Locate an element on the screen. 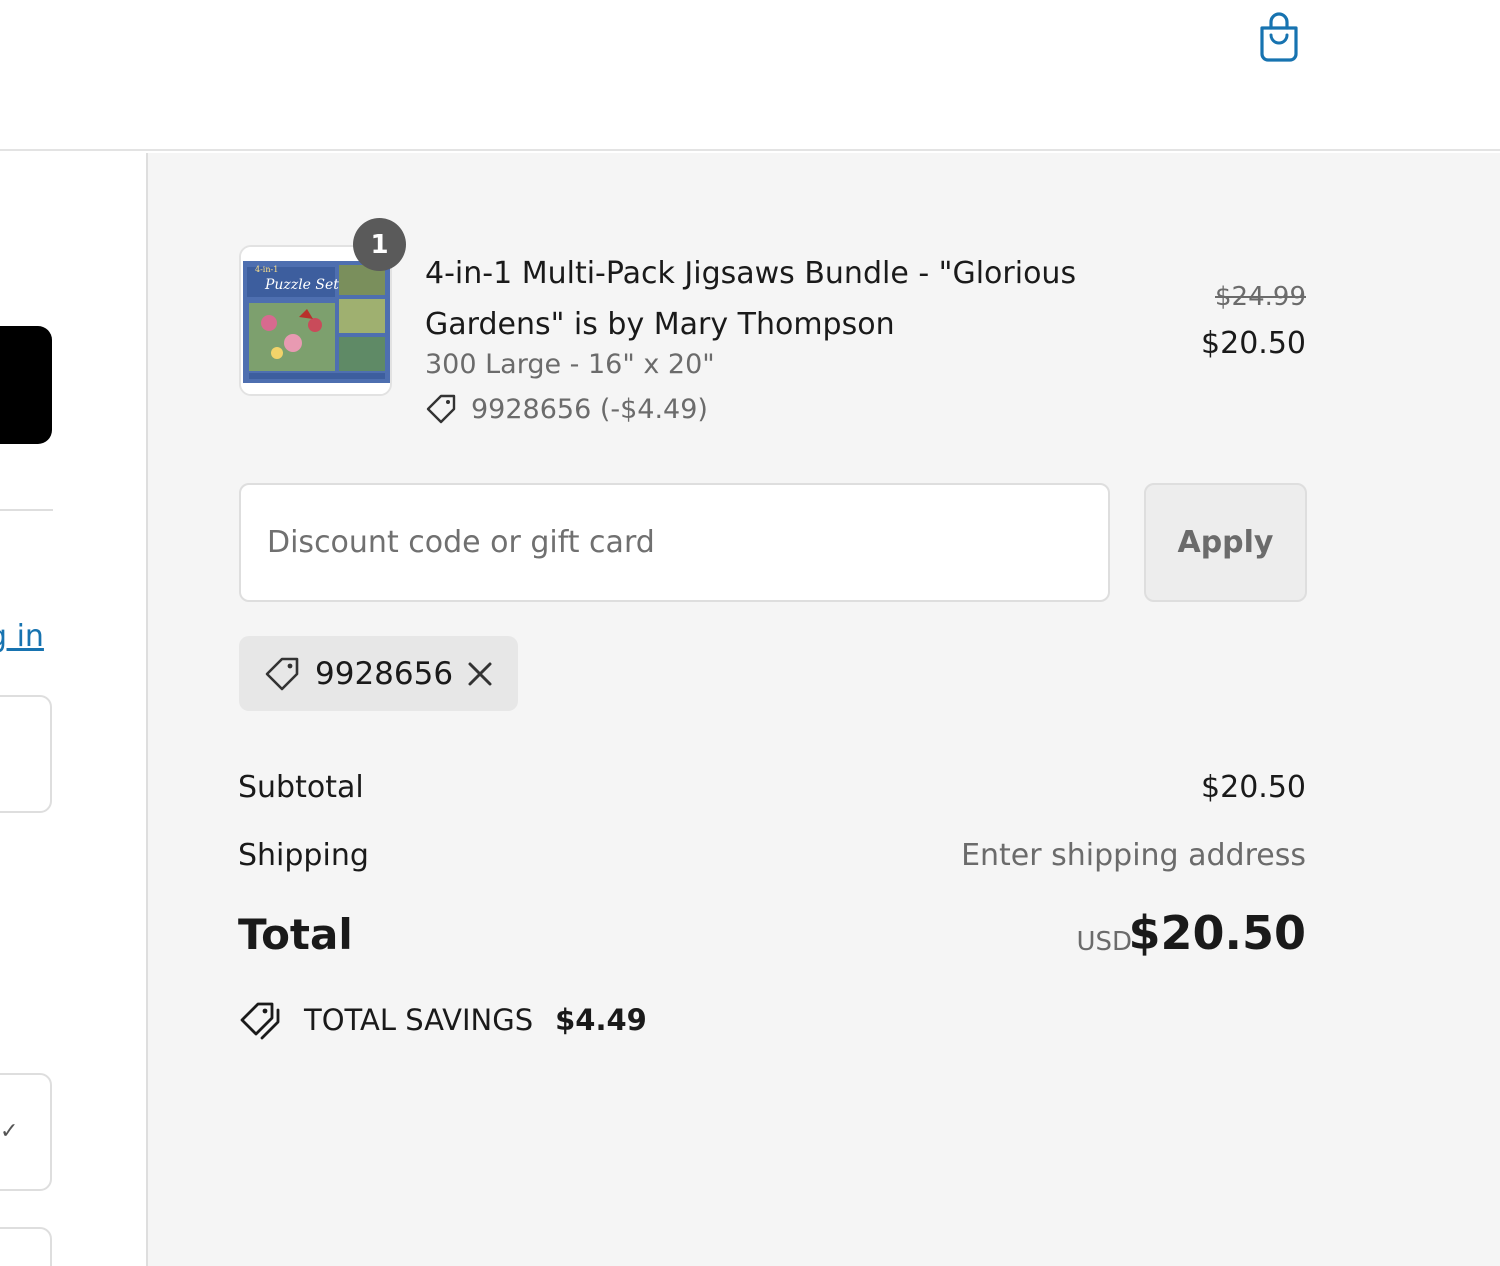  savings-value: $4.49 is located at coordinates (601, 1020).